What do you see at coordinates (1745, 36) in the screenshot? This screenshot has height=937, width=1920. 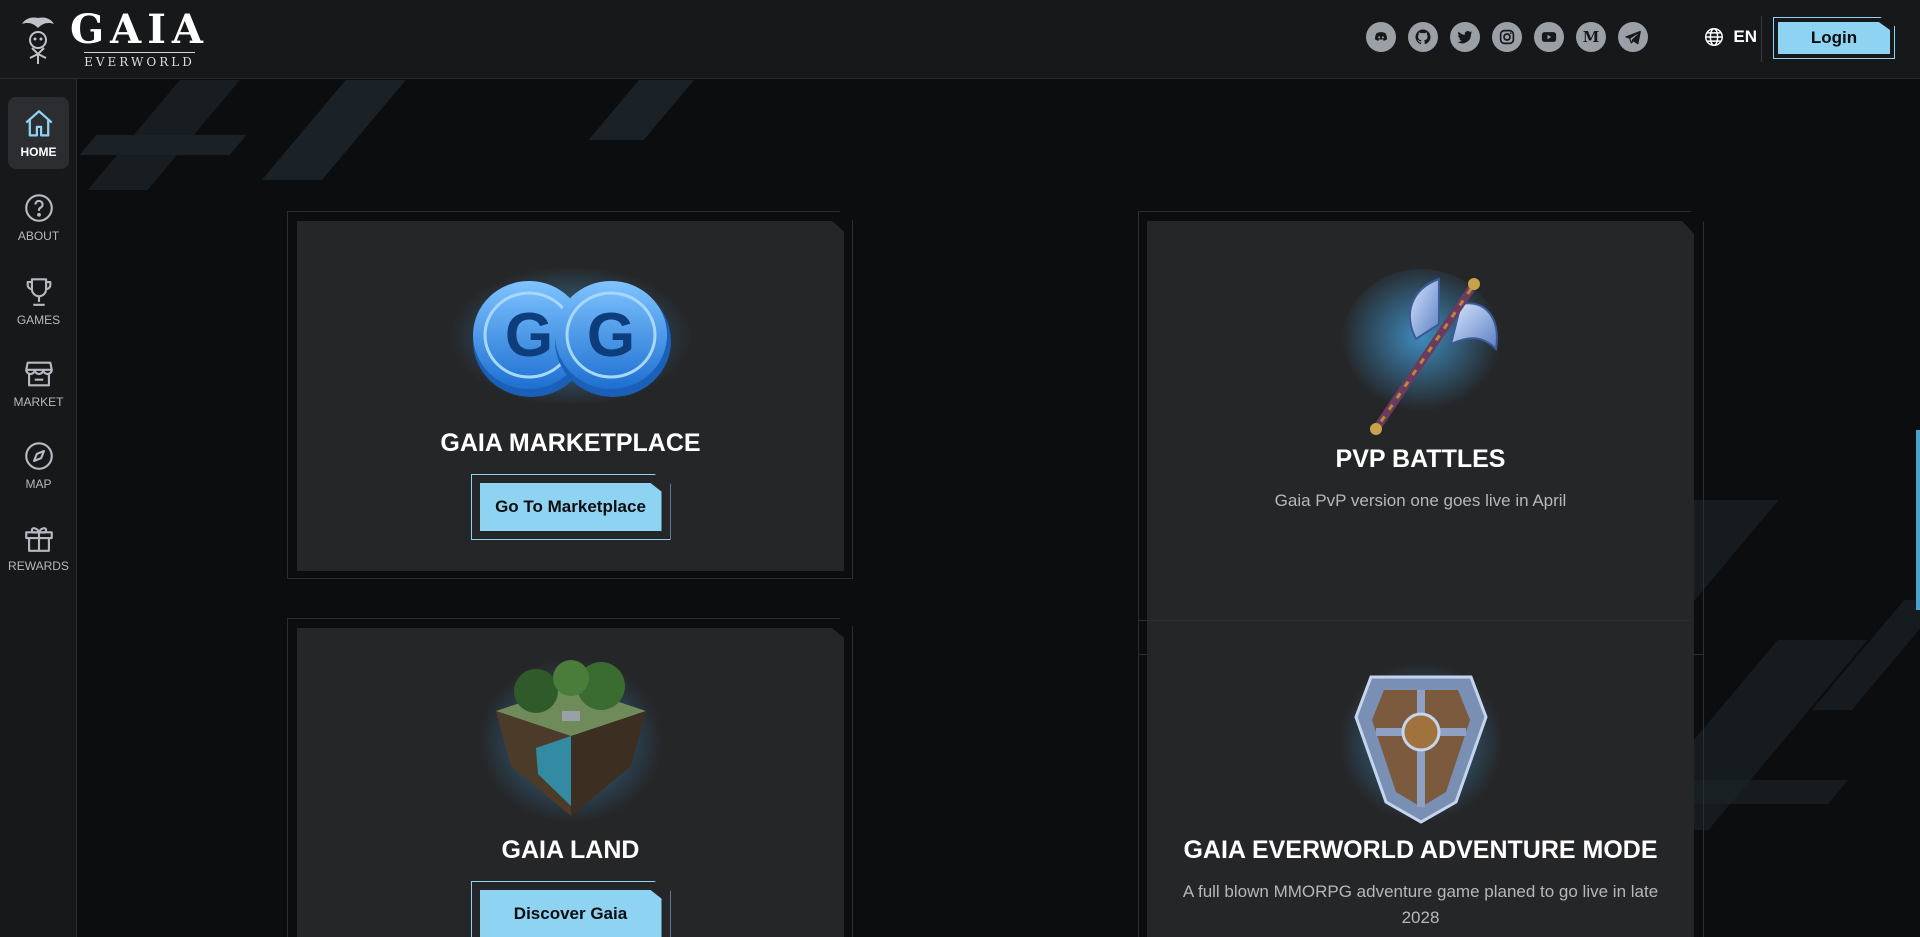 I see `language-label: EN` at bounding box center [1745, 36].